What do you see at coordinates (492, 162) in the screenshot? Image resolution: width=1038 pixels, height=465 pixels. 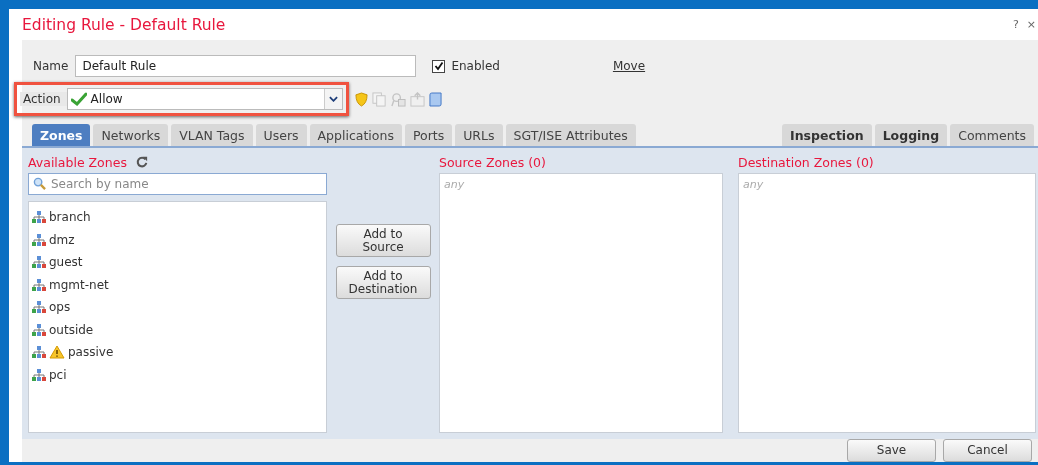 I see `source-zones-heading: Source Zones (0)` at bounding box center [492, 162].